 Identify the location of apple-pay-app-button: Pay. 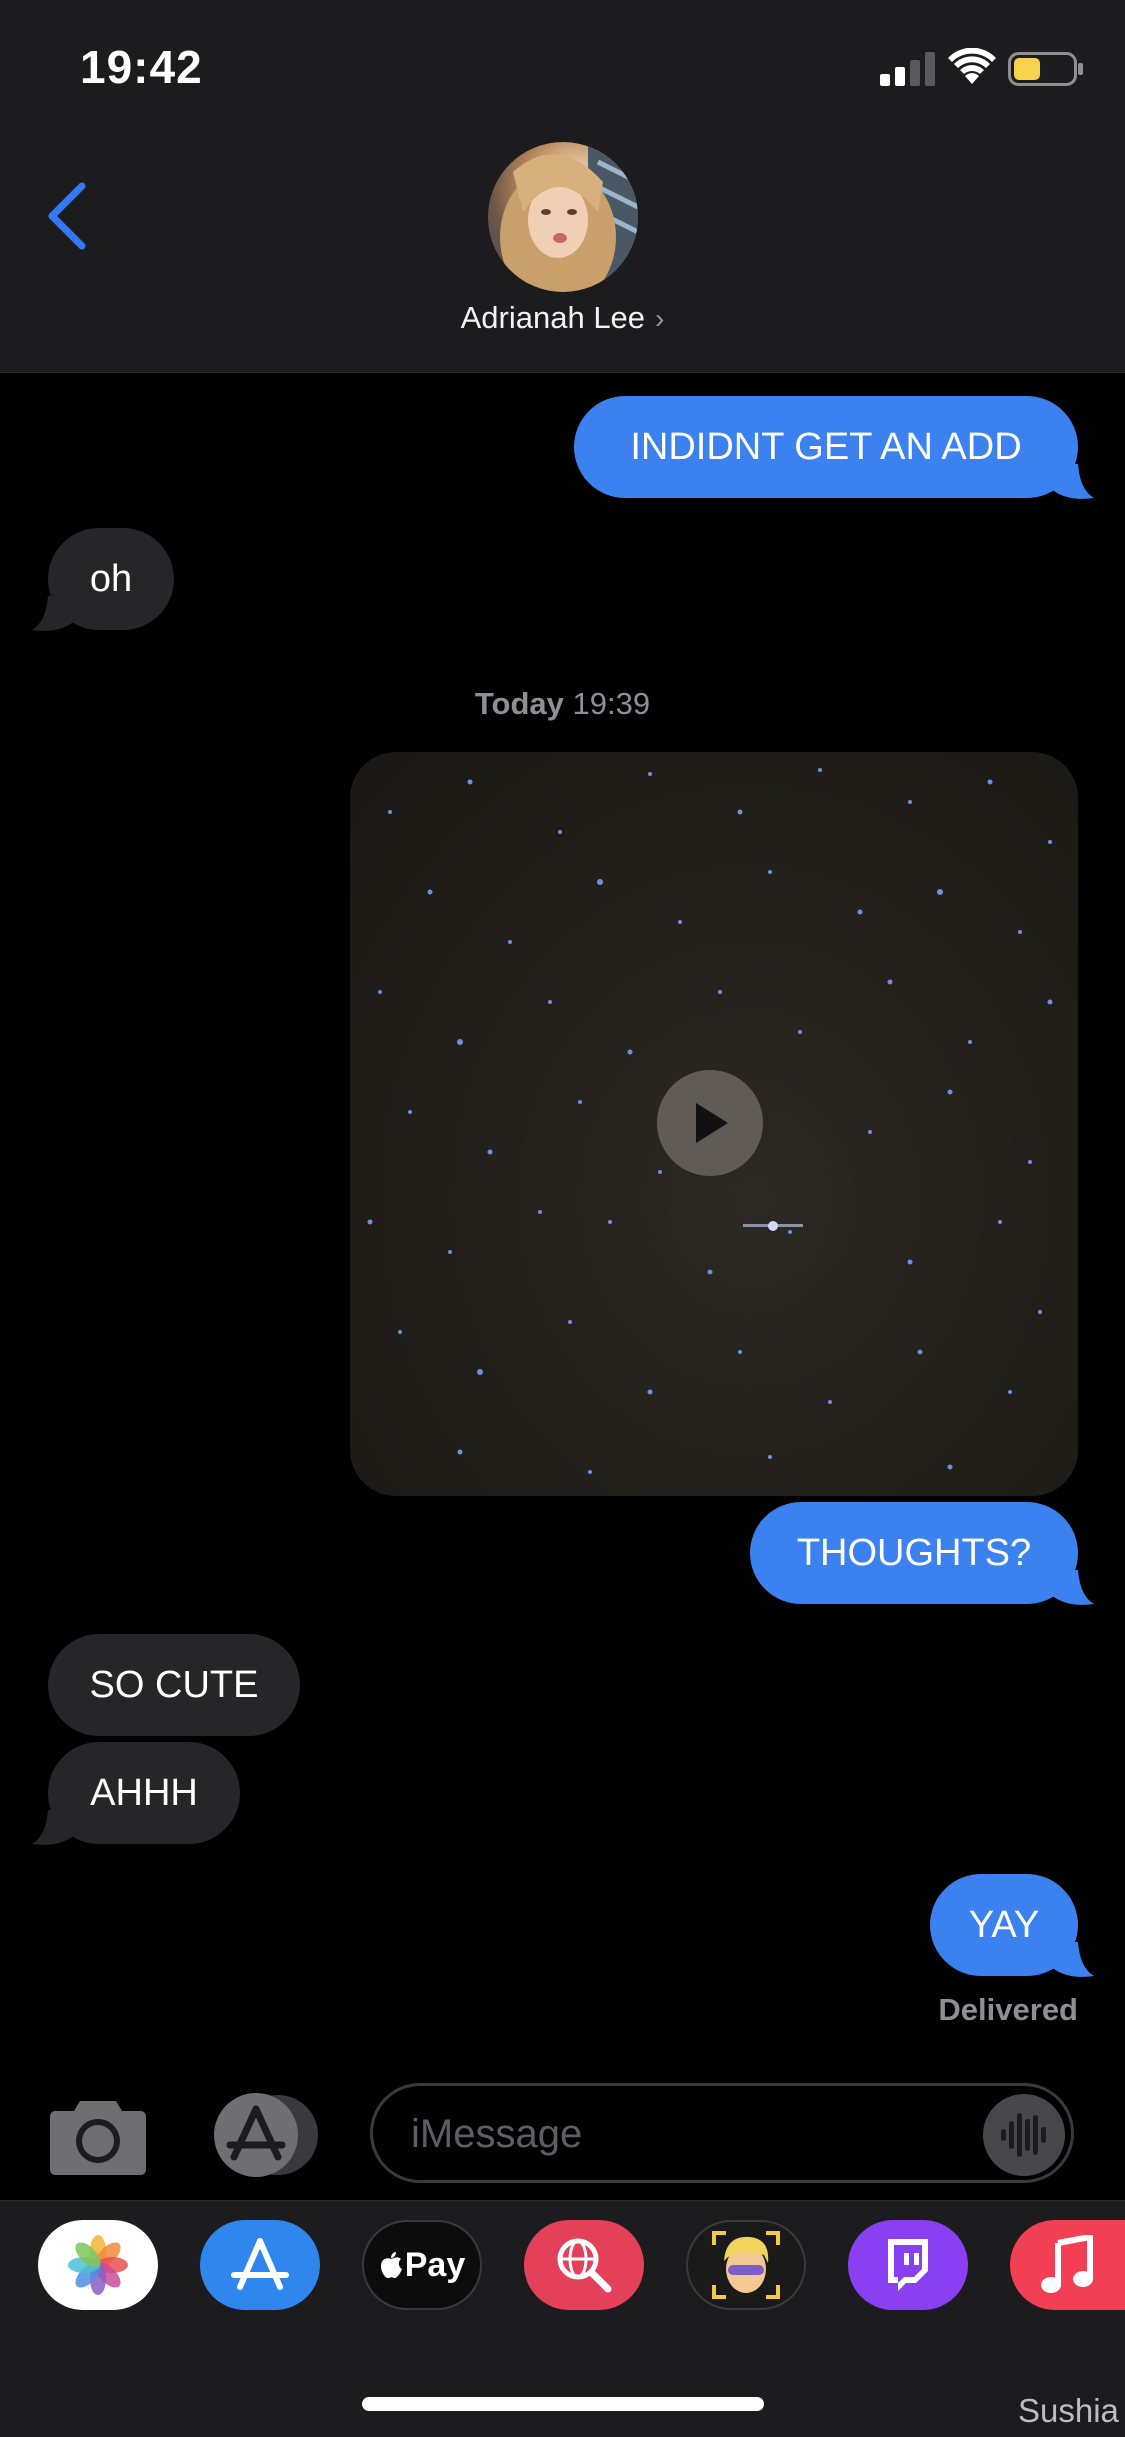
(422, 2265).